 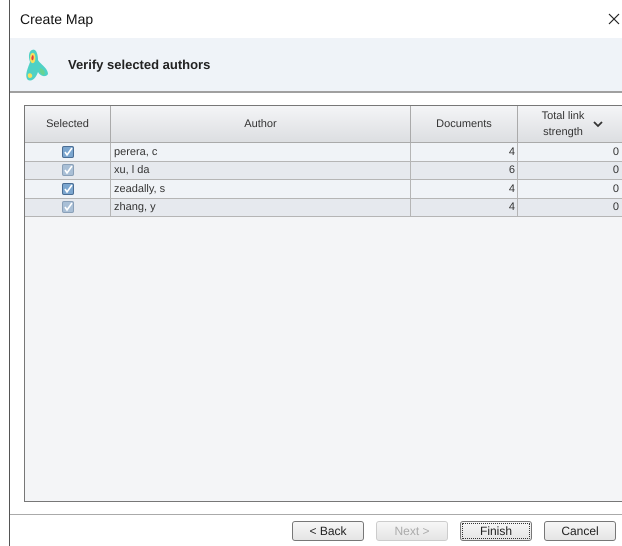 I want to click on dialog-button: Finish, so click(x=496, y=530).